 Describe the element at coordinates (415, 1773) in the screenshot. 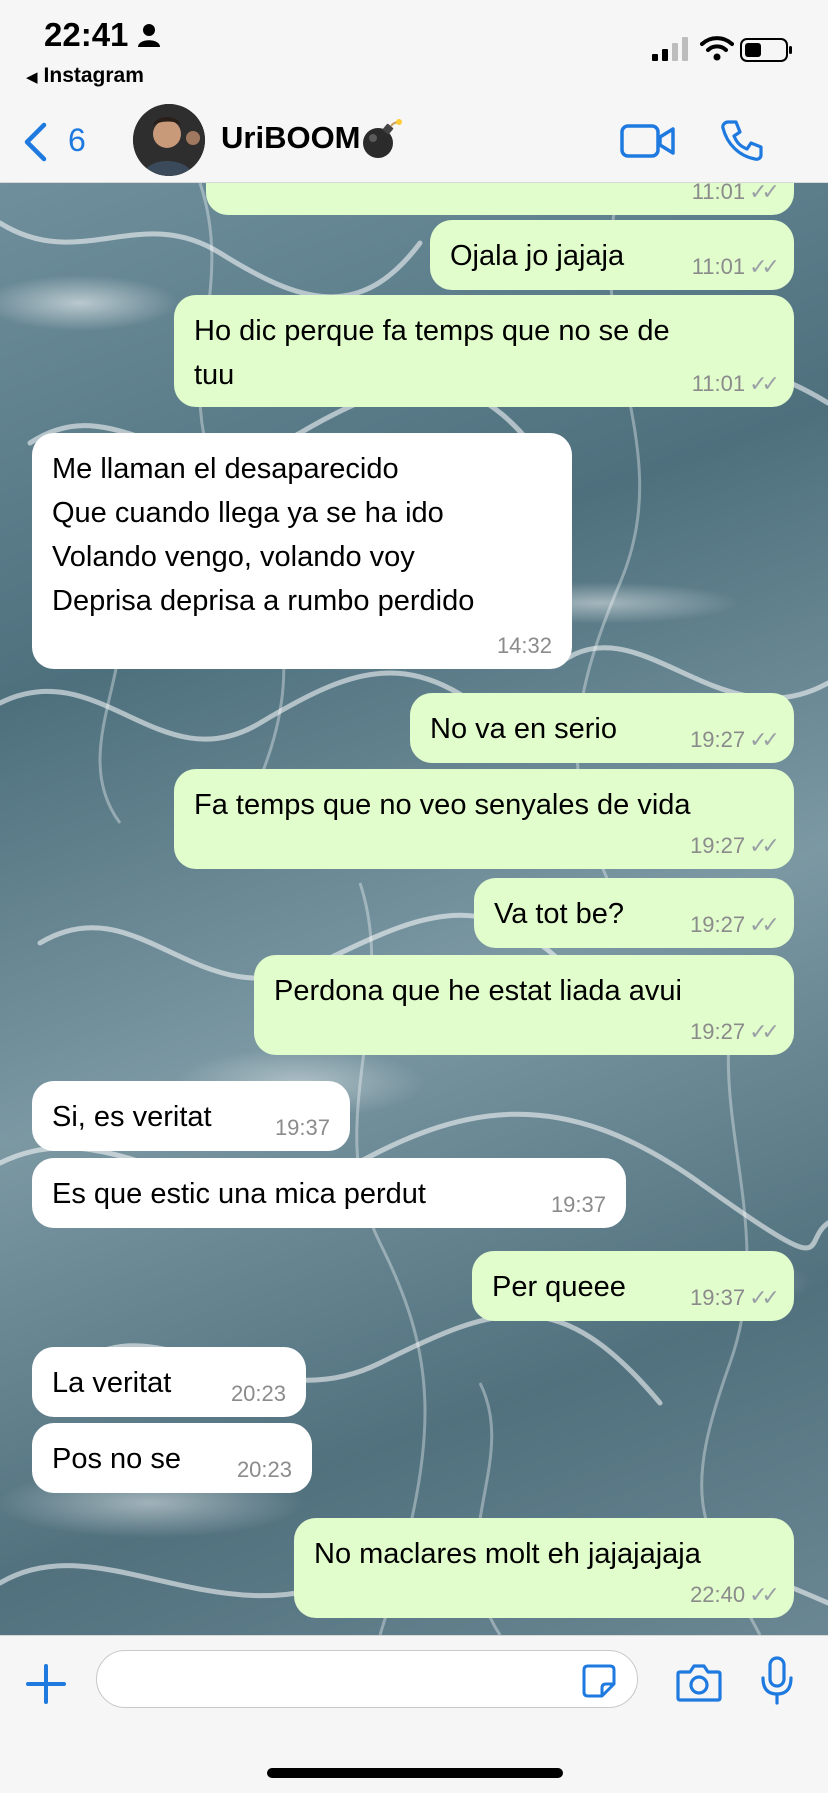

I see `home-indicator` at that location.